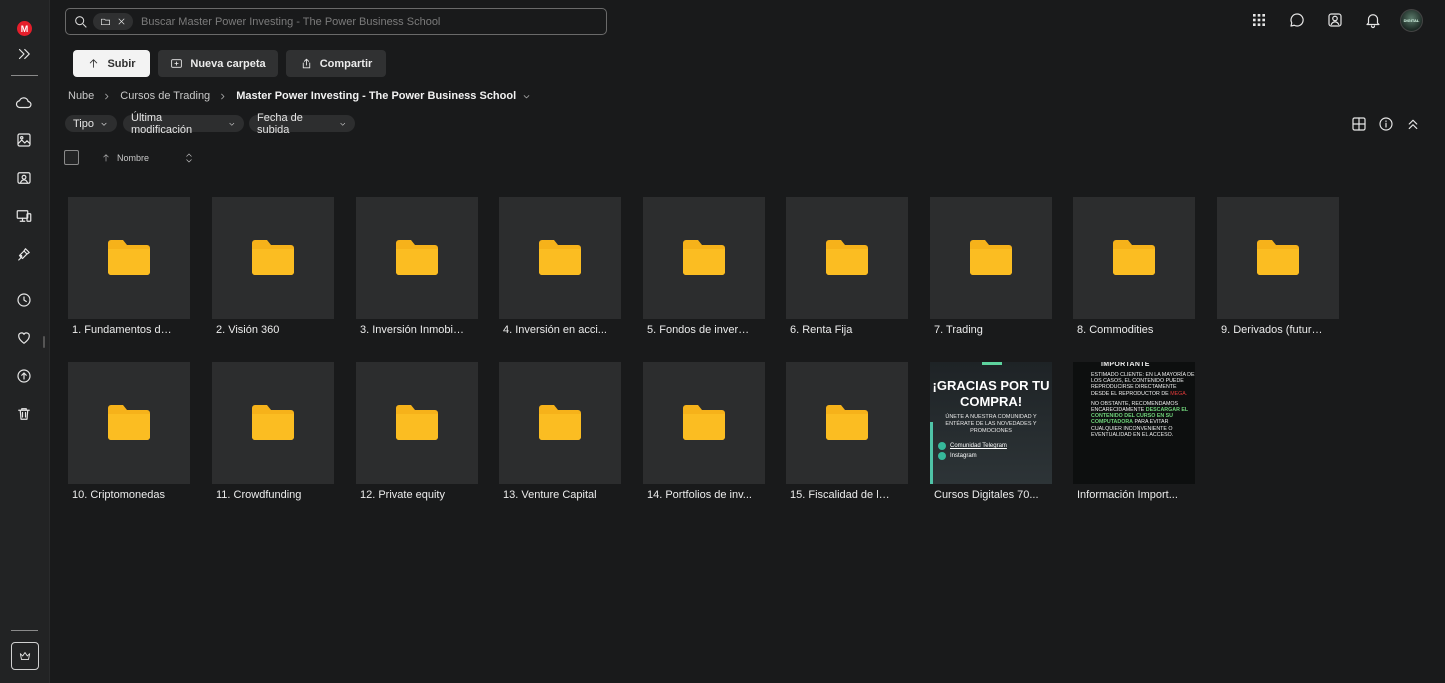 This screenshot has width=1445, height=683. I want to click on tile-name: 10. Criptomonedas, so click(122, 495).